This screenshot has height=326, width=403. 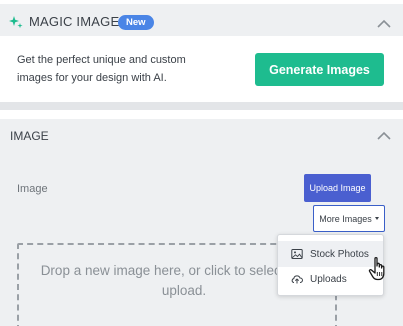 What do you see at coordinates (376, 218) in the screenshot?
I see `caret-down-icon` at bounding box center [376, 218].